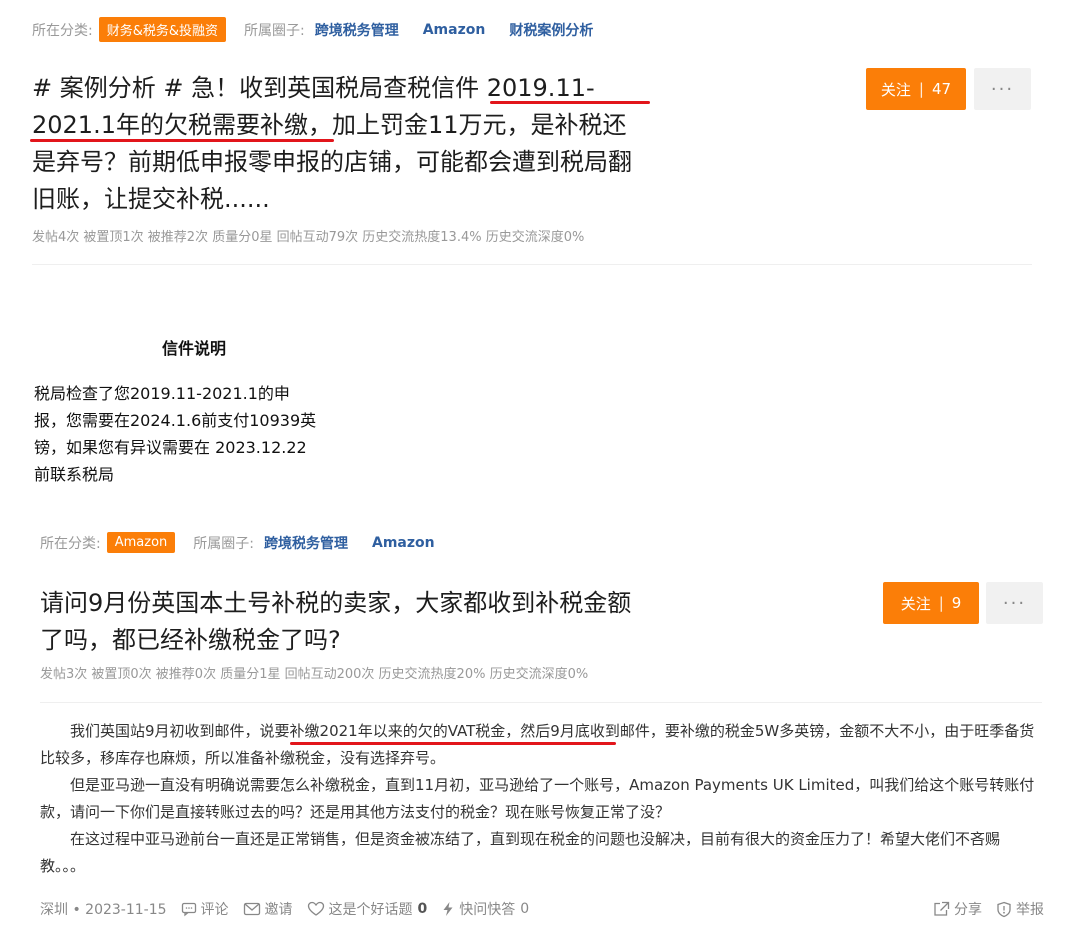 The height and width of the screenshot is (939, 1080). I want to click on report-label: 举报, so click(1030, 910).